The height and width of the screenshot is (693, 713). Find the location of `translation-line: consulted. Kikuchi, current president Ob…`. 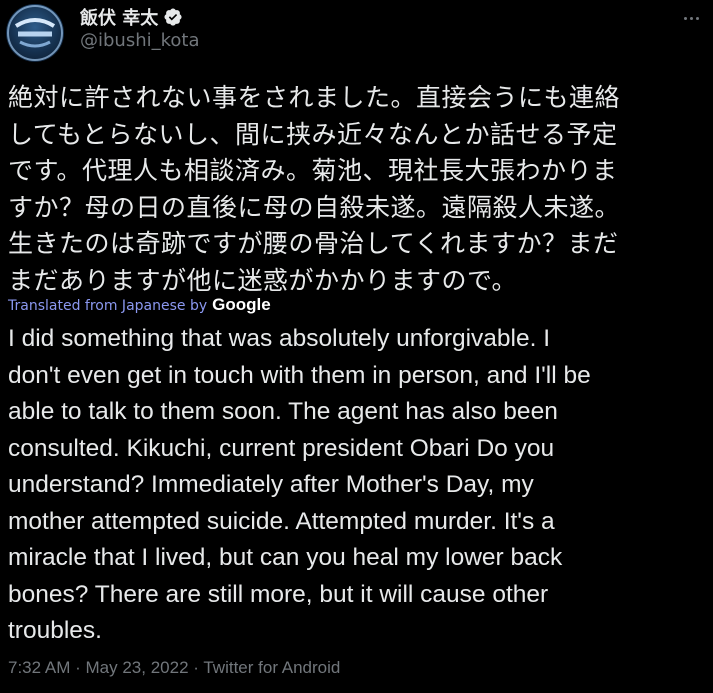

translation-line: consulted. Kikuchi, current president Ob… is located at coordinates (281, 448).